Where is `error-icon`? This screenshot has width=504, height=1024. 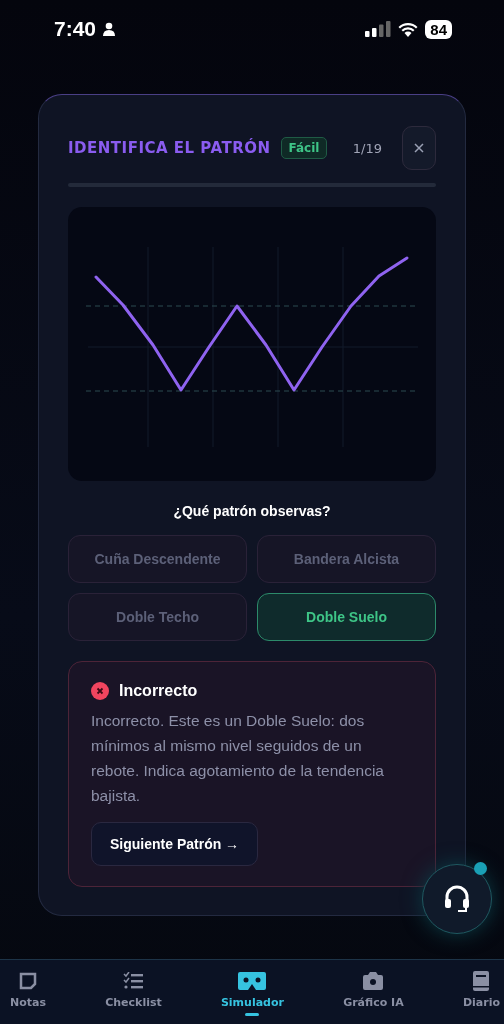 error-icon is located at coordinates (100, 691).